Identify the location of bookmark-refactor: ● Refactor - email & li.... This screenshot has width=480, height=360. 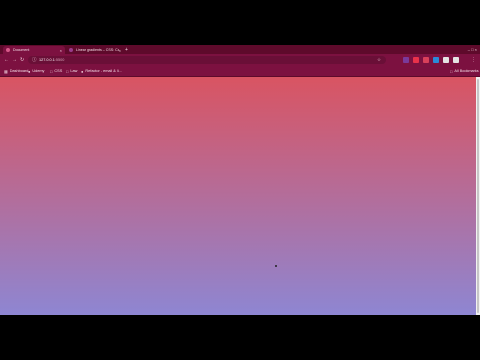
(101, 71).